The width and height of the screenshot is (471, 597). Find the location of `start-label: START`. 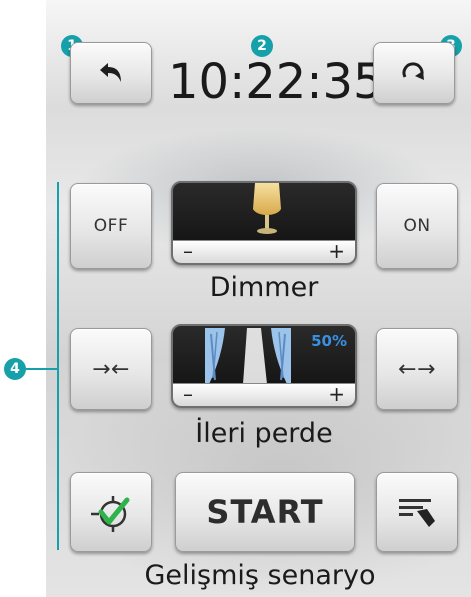

start-label: START is located at coordinates (265, 512).